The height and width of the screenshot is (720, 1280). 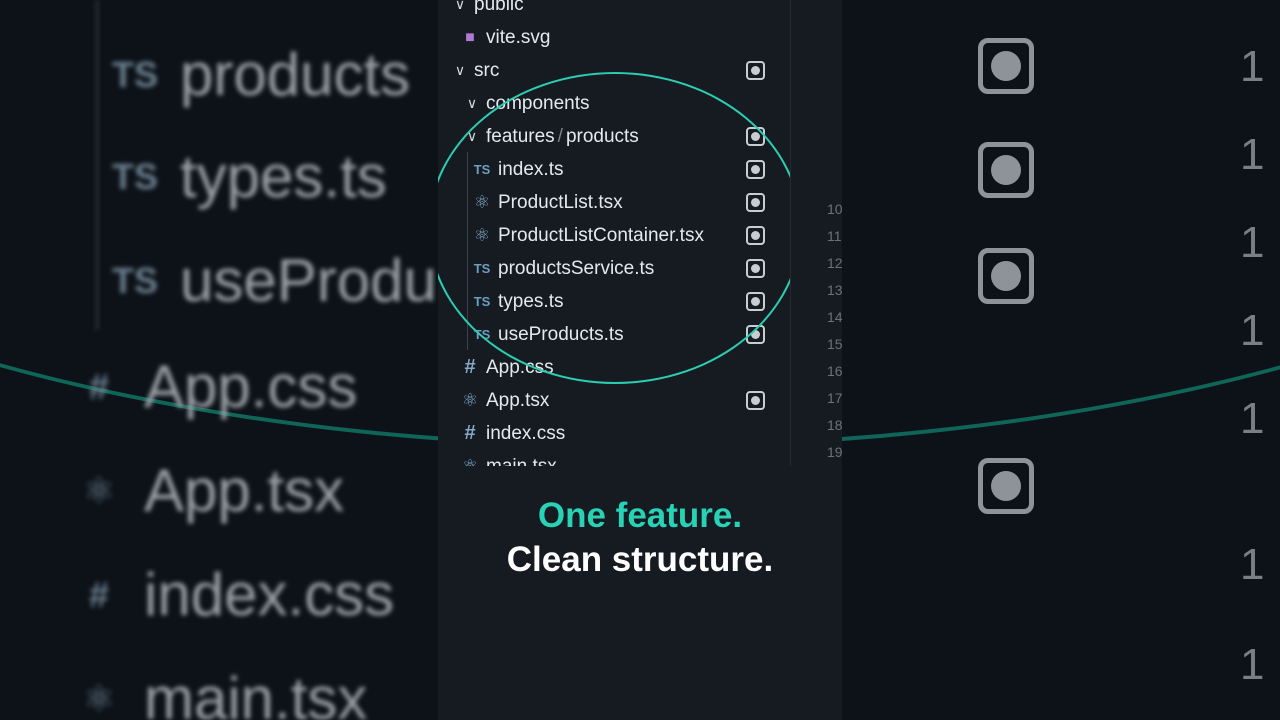 I want to click on tree-folder-components: ∨ components, so click(x=614, y=103).